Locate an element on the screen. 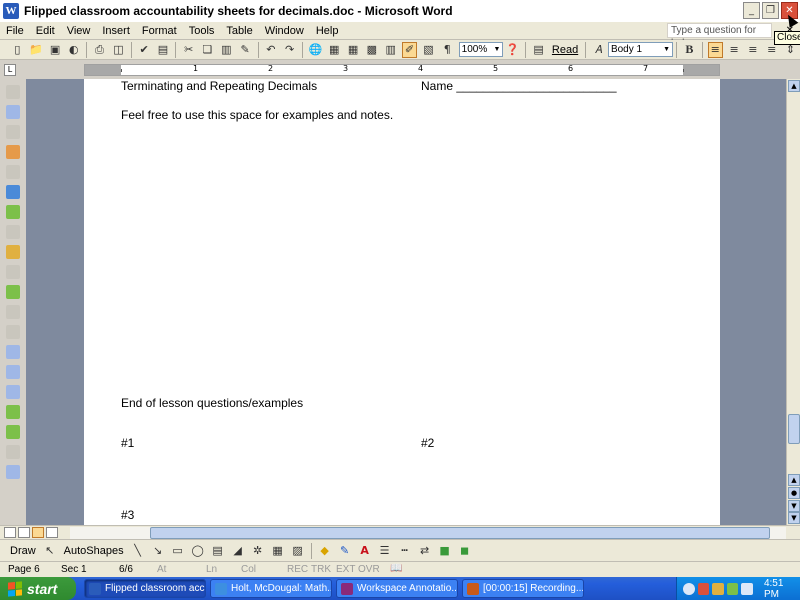 Image resolution: width=800 pixels, height=600 pixels. clip-art-icon: ▦ is located at coordinates (278, 551).